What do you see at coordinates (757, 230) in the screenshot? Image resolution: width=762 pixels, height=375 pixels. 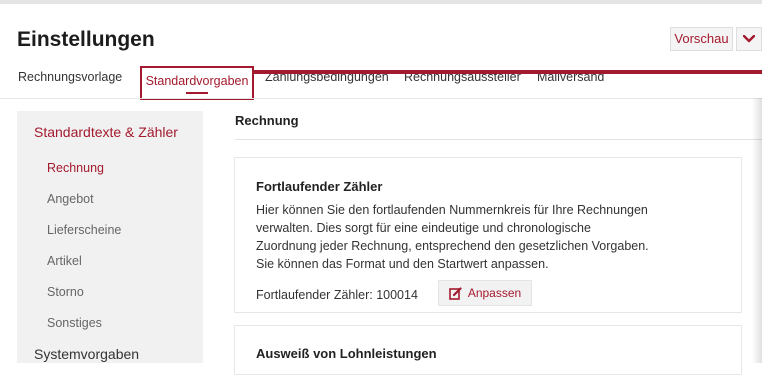 I see `edge-shadow` at bounding box center [757, 230].